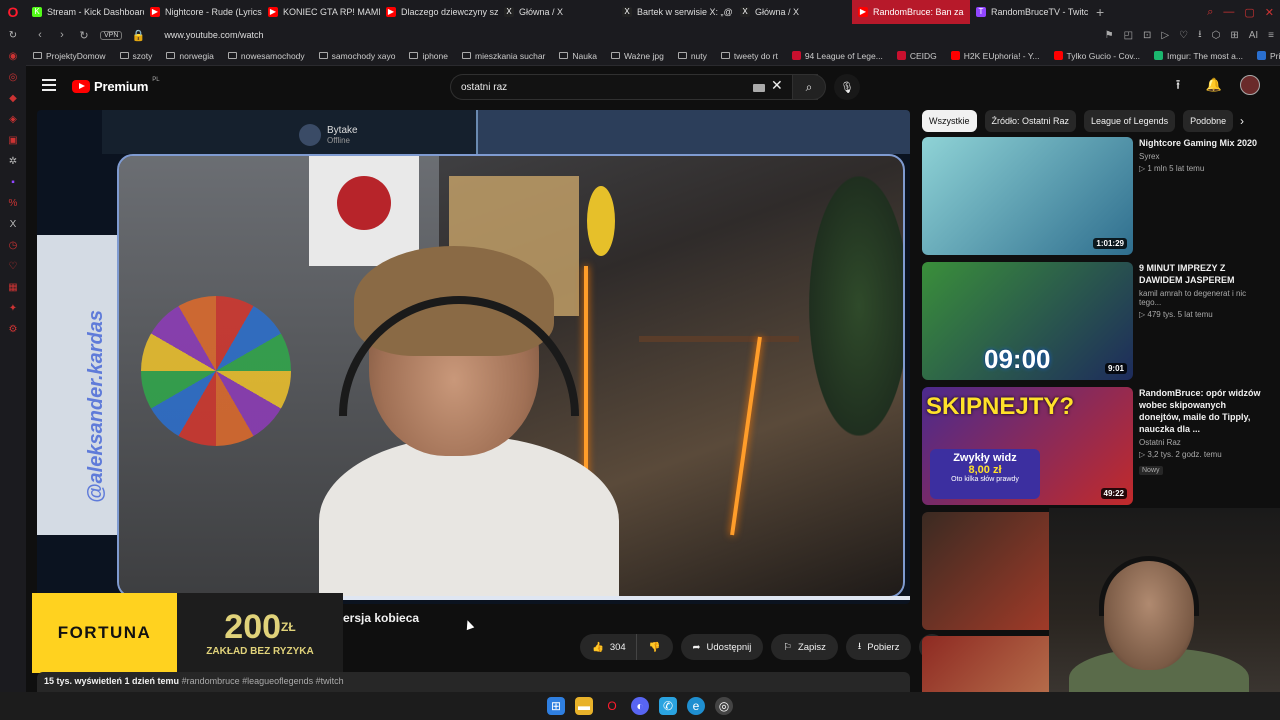 The width and height of the screenshot is (1280, 720). Describe the element at coordinates (13, 57) in the screenshot. I see `aria-icon: ◉` at that location.